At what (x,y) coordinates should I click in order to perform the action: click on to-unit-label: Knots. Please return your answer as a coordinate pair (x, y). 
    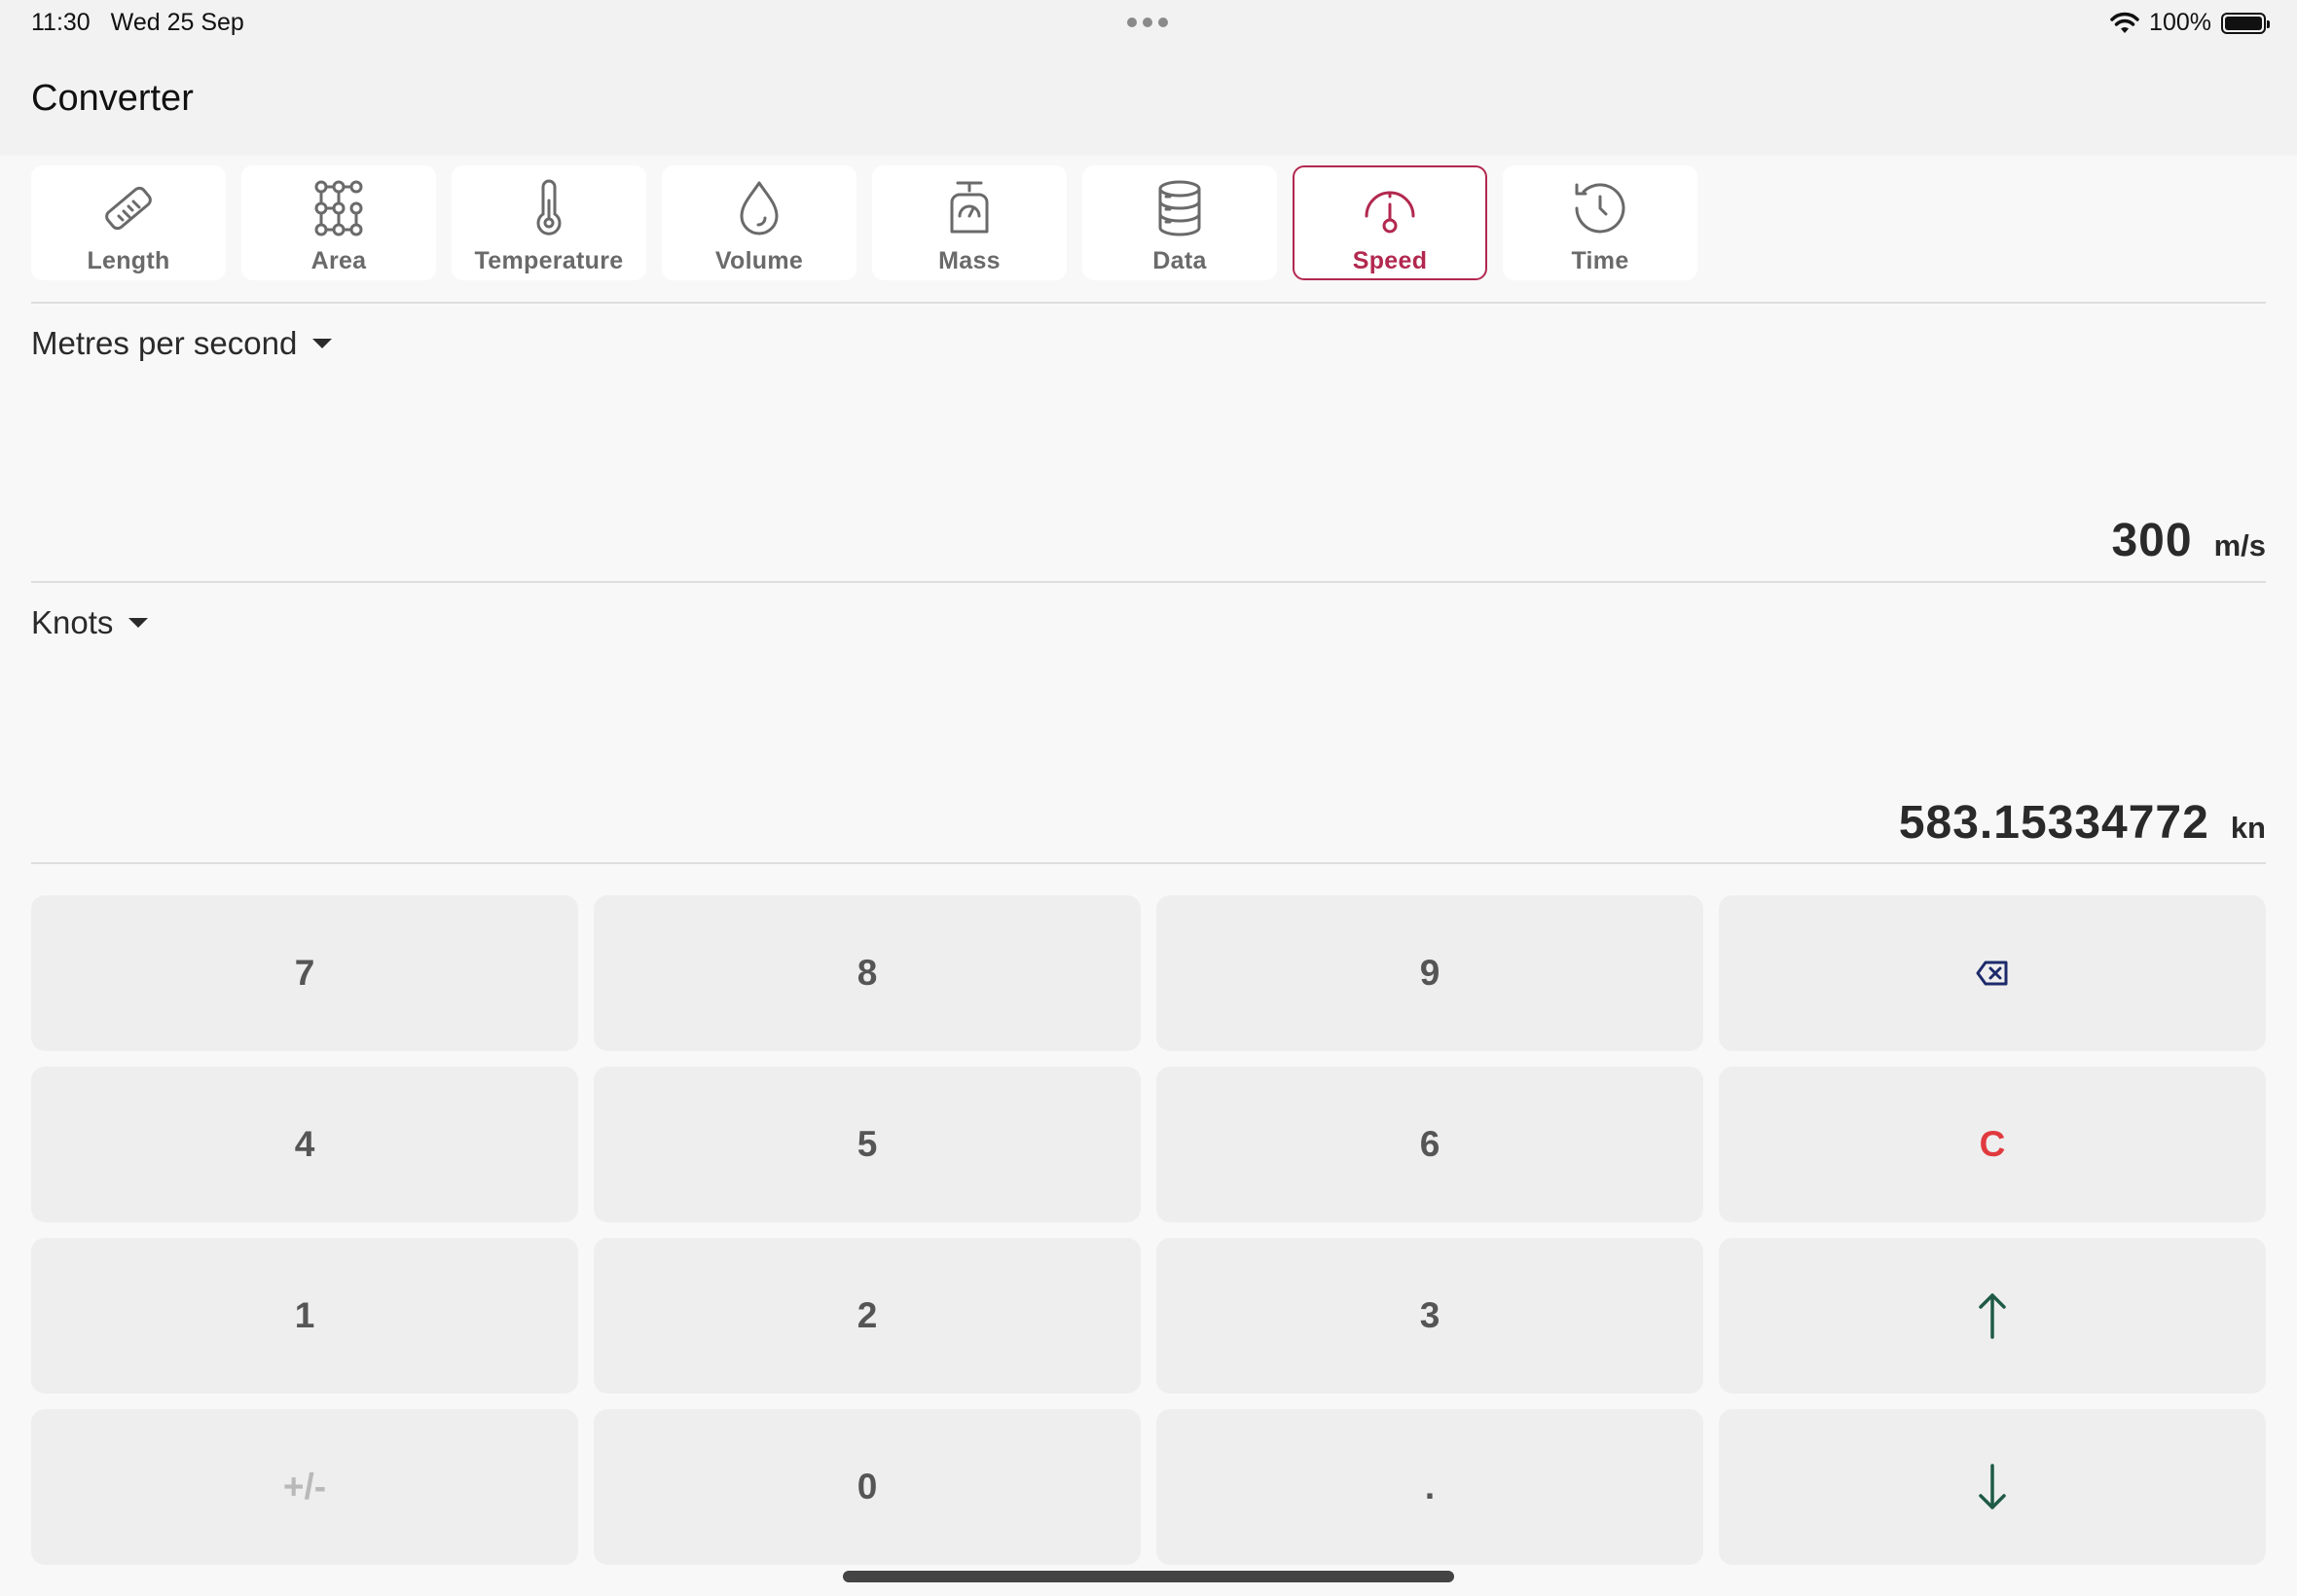
    Looking at the image, I should click on (72, 622).